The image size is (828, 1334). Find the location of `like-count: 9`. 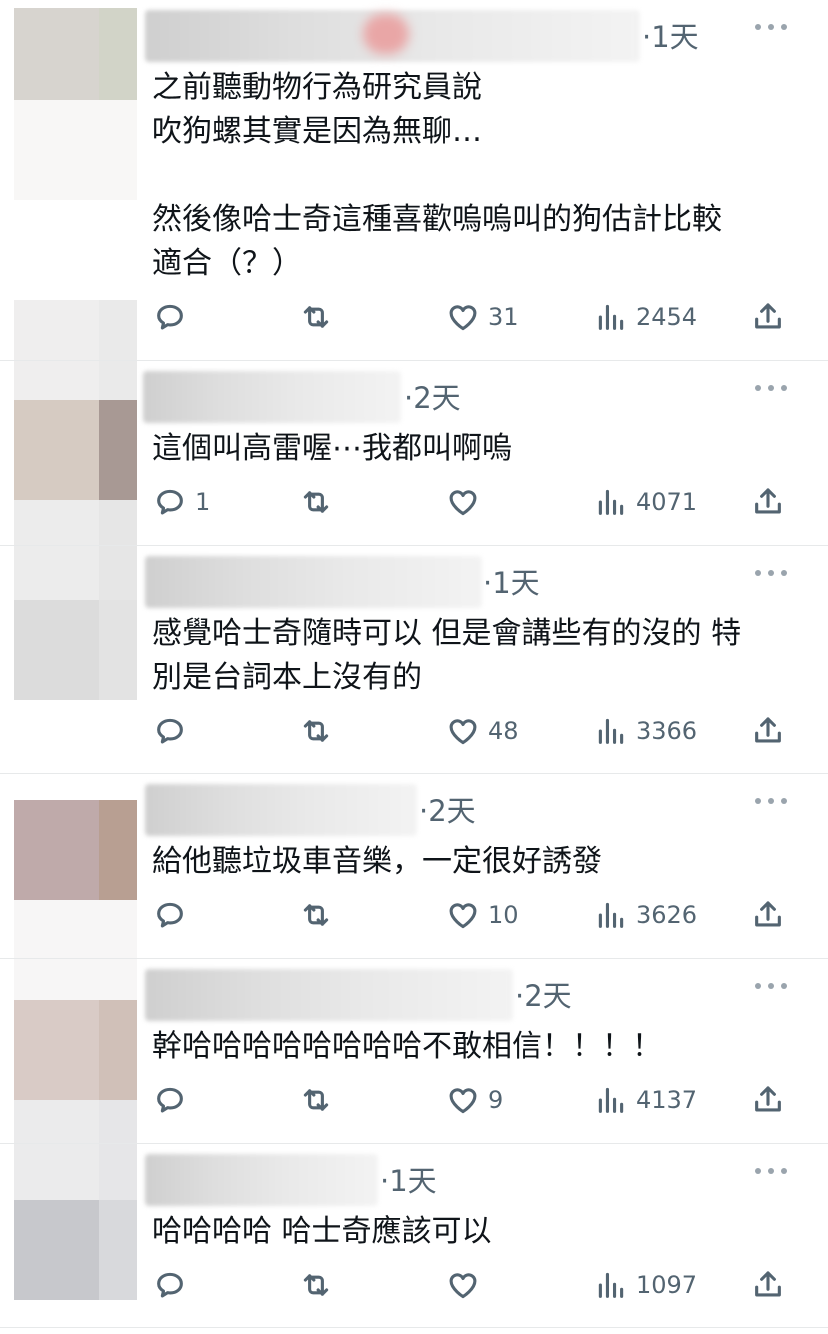

like-count: 9 is located at coordinates (496, 1100).